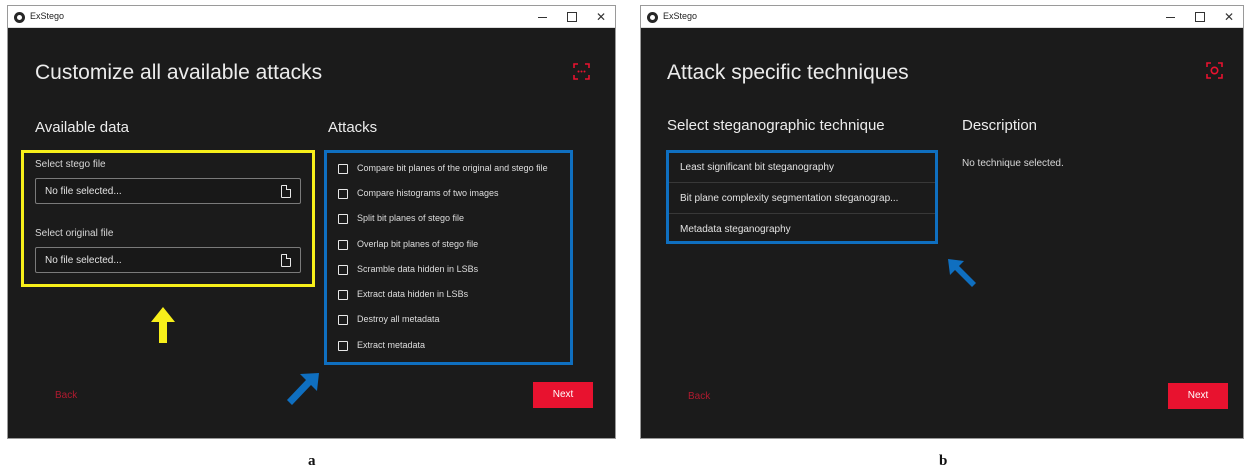 Image resolution: width=1253 pixels, height=473 pixels. I want to click on attack-option-label: Extract data hidden in LSBs, so click(413, 294).